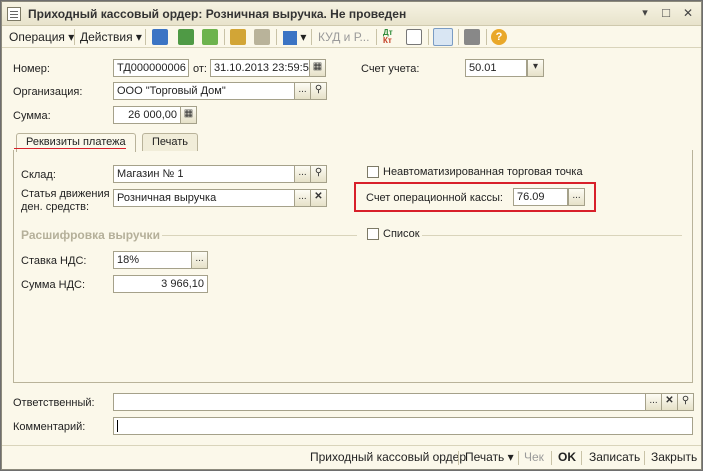 The width and height of the screenshot is (703, 471). What do you see at coordinates (14, 14) in the screenshot?
I see `document-icon` at bounding box center [14, 14].